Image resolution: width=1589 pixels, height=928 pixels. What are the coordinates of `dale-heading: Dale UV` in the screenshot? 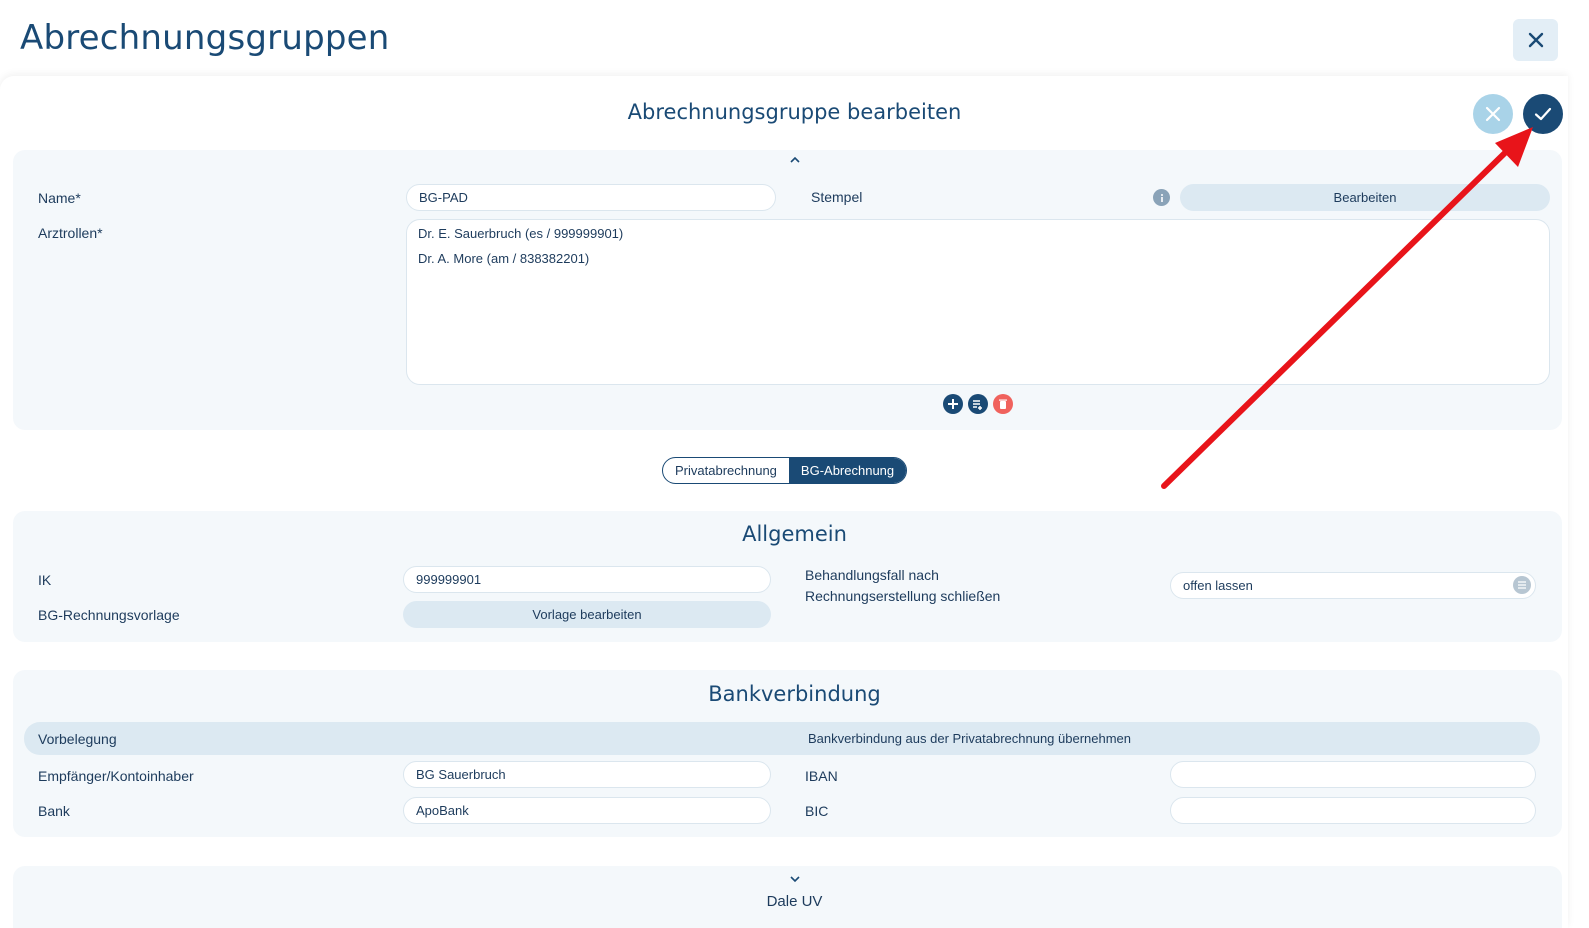 It's located at (794, 901).